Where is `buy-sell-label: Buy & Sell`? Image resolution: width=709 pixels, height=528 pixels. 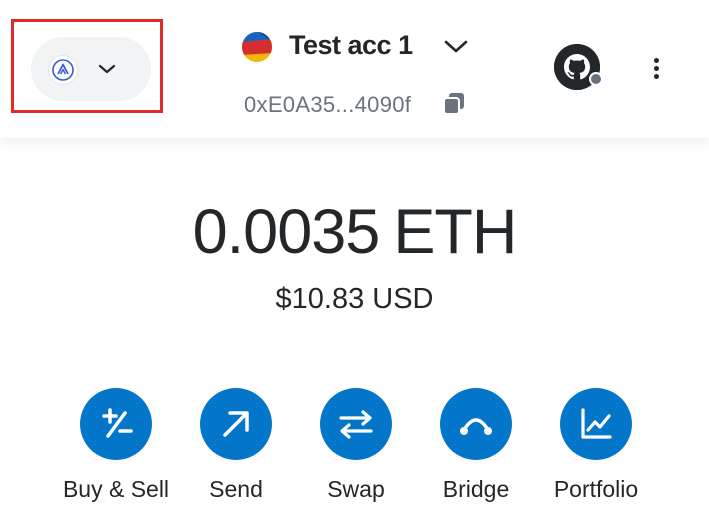 buy-sell-label: Buy & Sell is located at coordinates (116, 489).